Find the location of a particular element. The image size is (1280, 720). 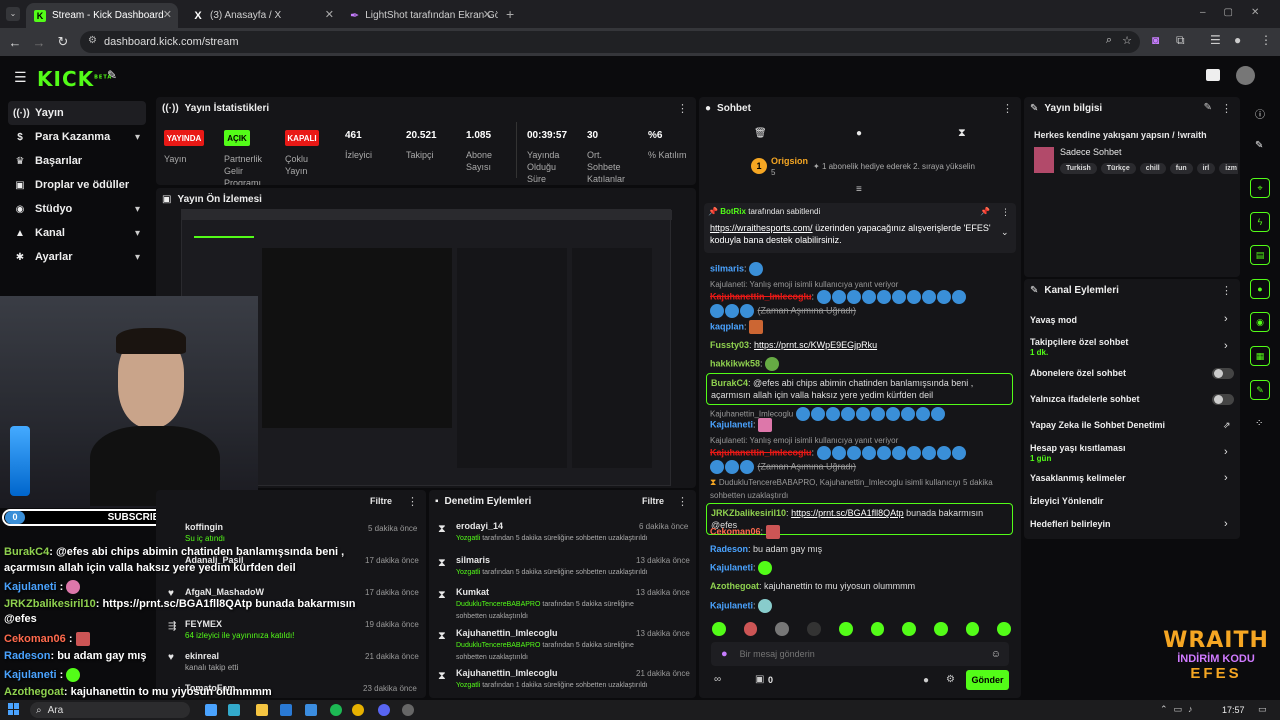

tab-search-button: ⌄ is located at coordinates (13, 14).